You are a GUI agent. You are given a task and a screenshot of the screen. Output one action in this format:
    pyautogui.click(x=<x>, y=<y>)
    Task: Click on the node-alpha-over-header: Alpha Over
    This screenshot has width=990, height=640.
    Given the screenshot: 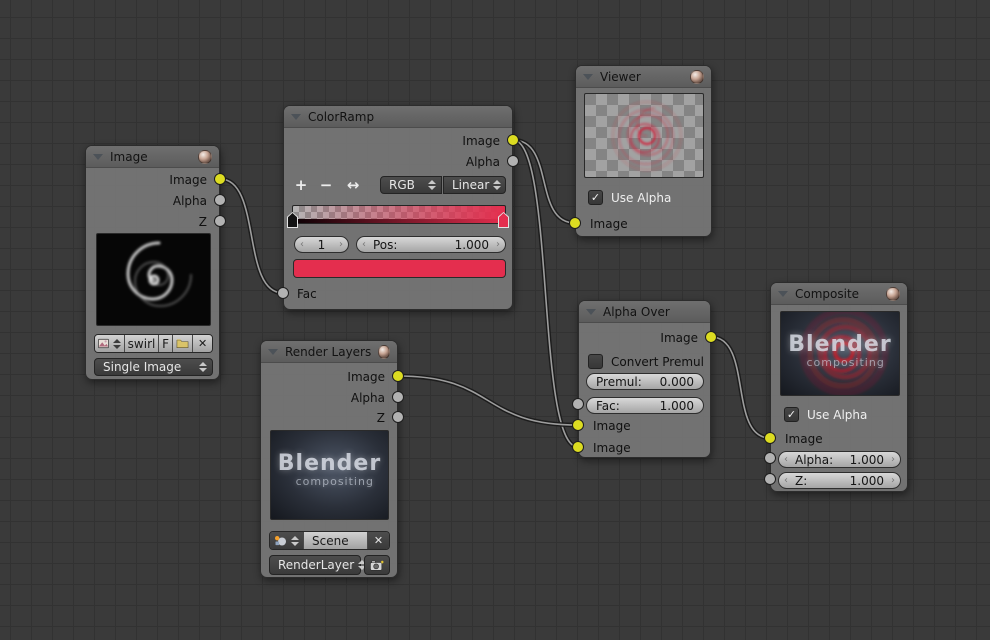 What is the action you would take?
    pyautogui.click(x=644, y=312)
    